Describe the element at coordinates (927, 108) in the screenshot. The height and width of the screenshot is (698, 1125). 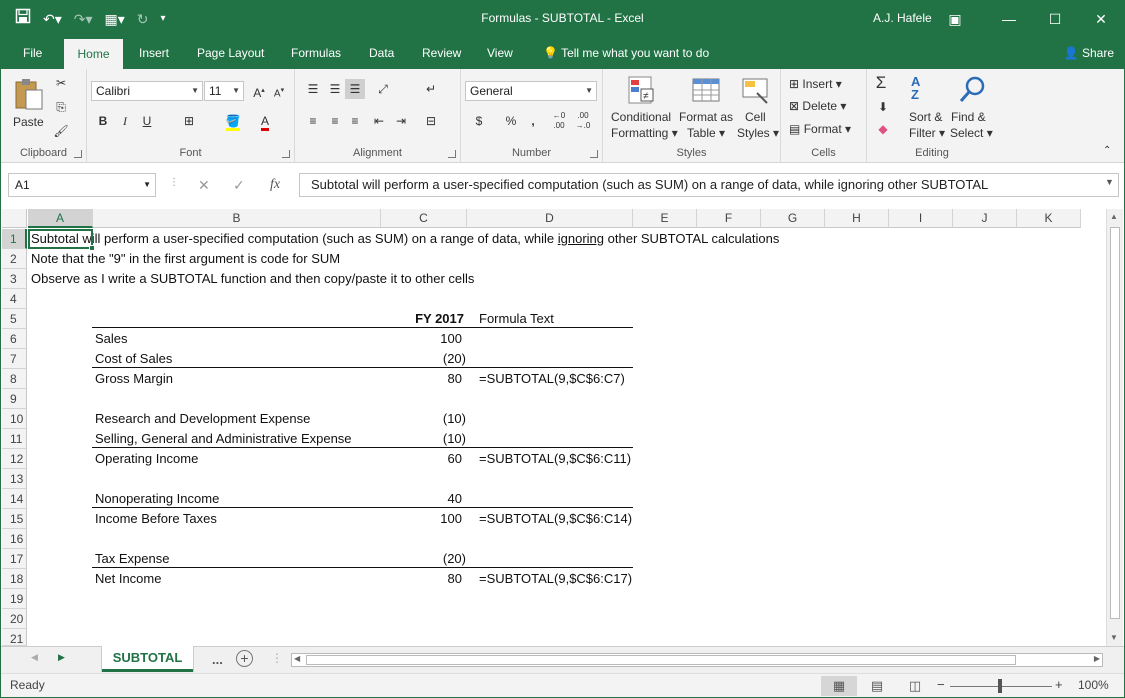
I see `sort-filter-button: AZ Sort & Filter ▾` at that location.